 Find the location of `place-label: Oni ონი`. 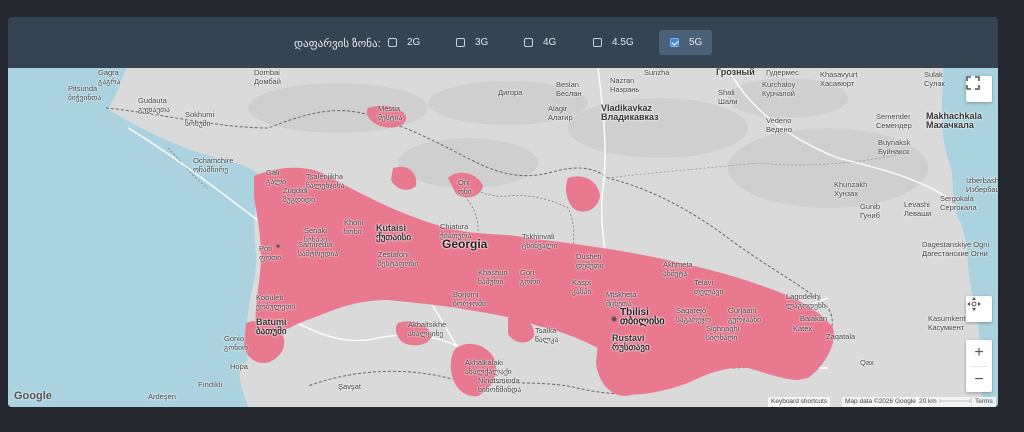

place-label: Oni ონი is located at coordinates (465, 187).